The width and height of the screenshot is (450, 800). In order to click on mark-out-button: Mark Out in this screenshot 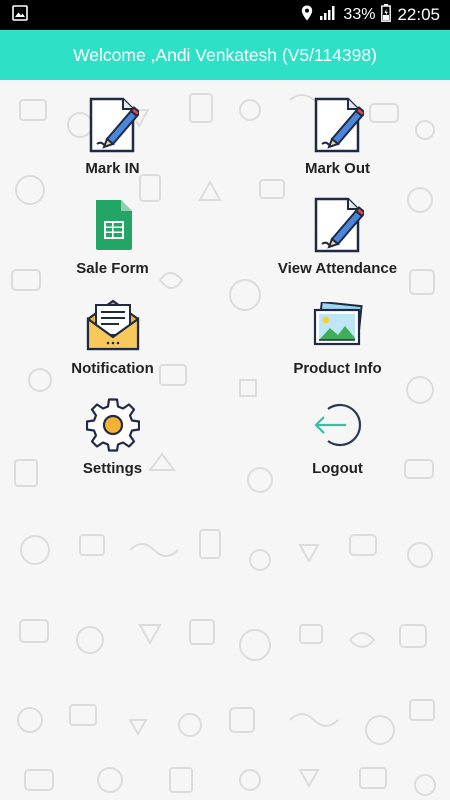, I will do `click(337, 146)`.